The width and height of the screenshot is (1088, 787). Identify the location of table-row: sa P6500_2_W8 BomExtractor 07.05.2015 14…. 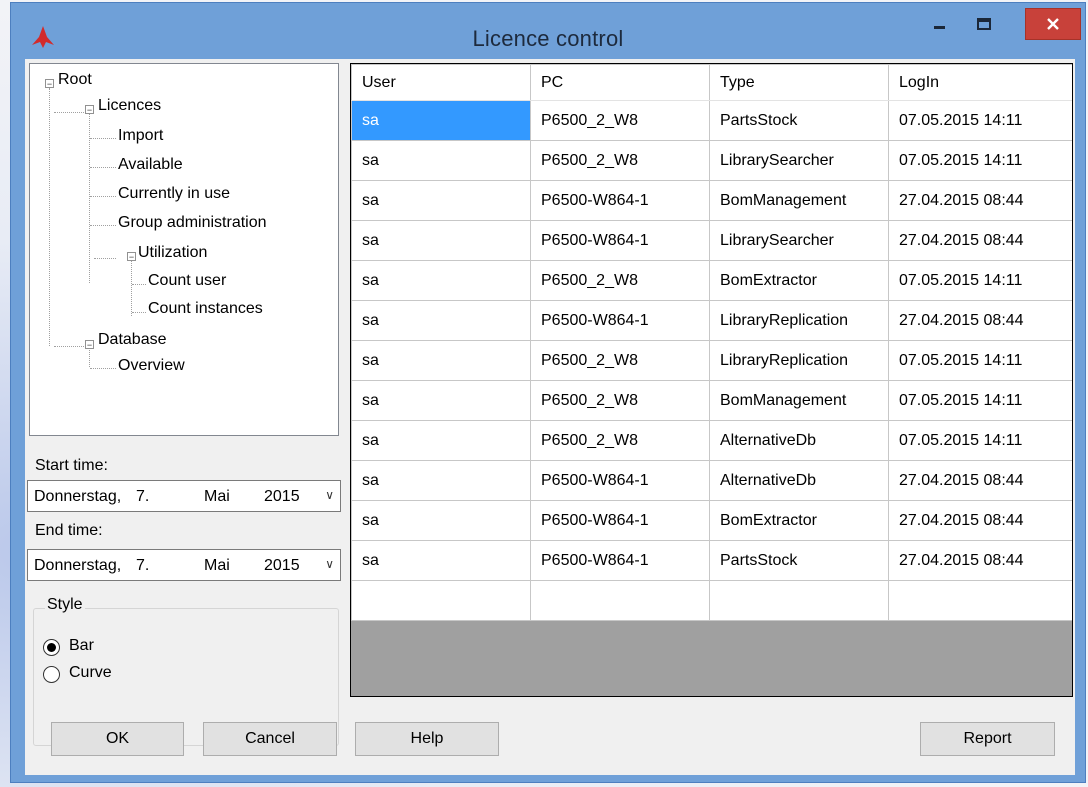
(711, 280).